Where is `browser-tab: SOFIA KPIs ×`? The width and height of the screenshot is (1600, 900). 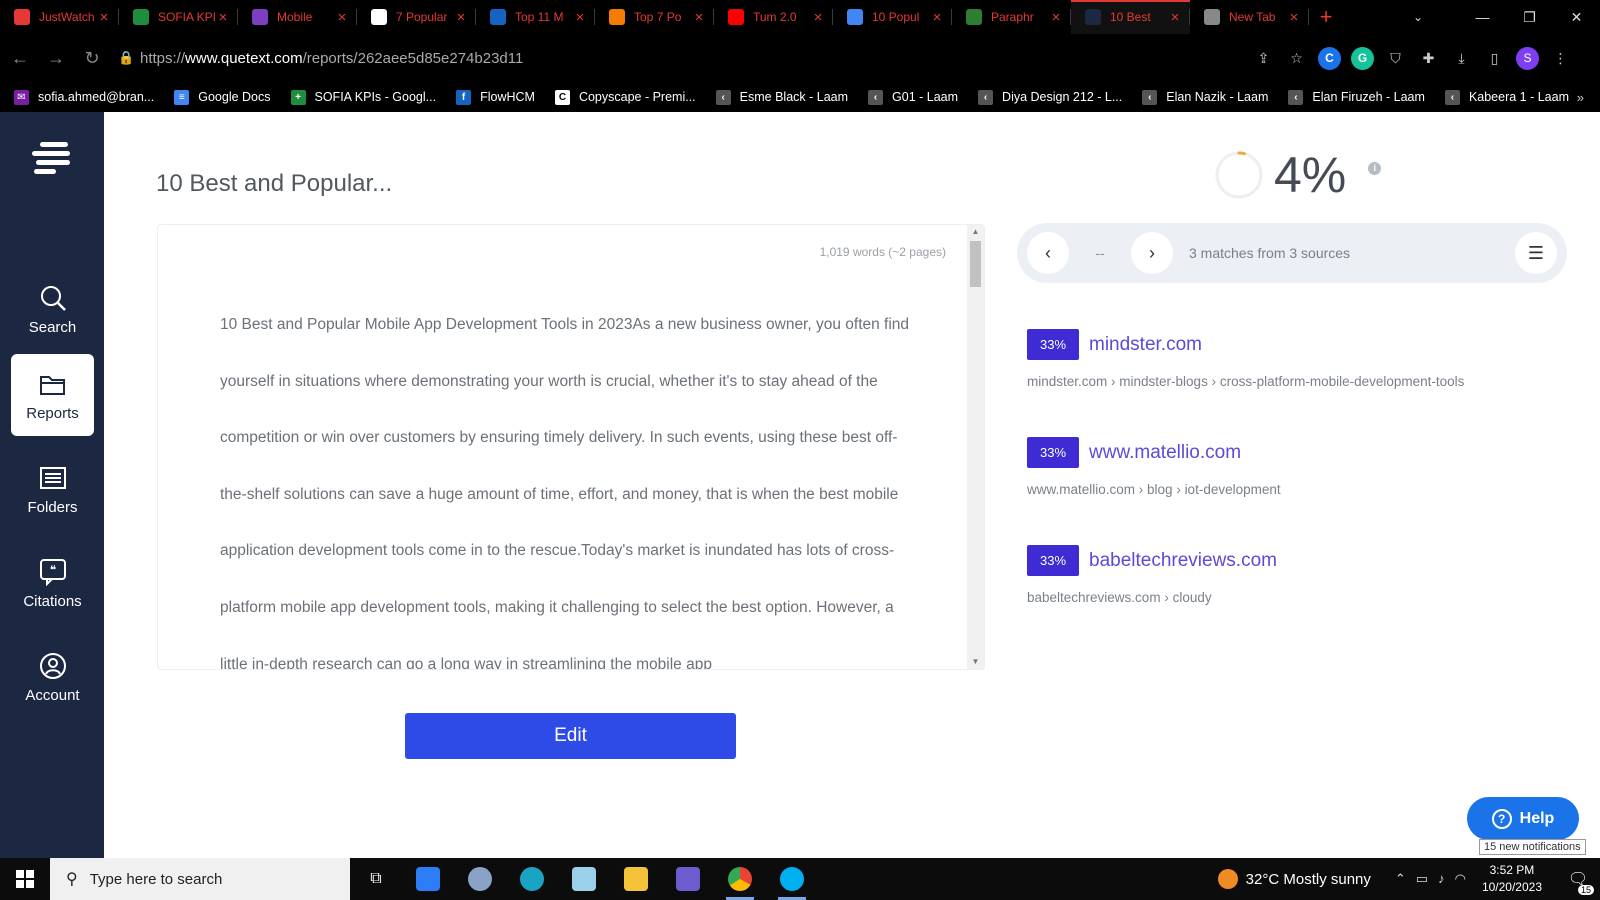
browser-tab: SOFIA KPIs × is located at coordinates (178, 17).